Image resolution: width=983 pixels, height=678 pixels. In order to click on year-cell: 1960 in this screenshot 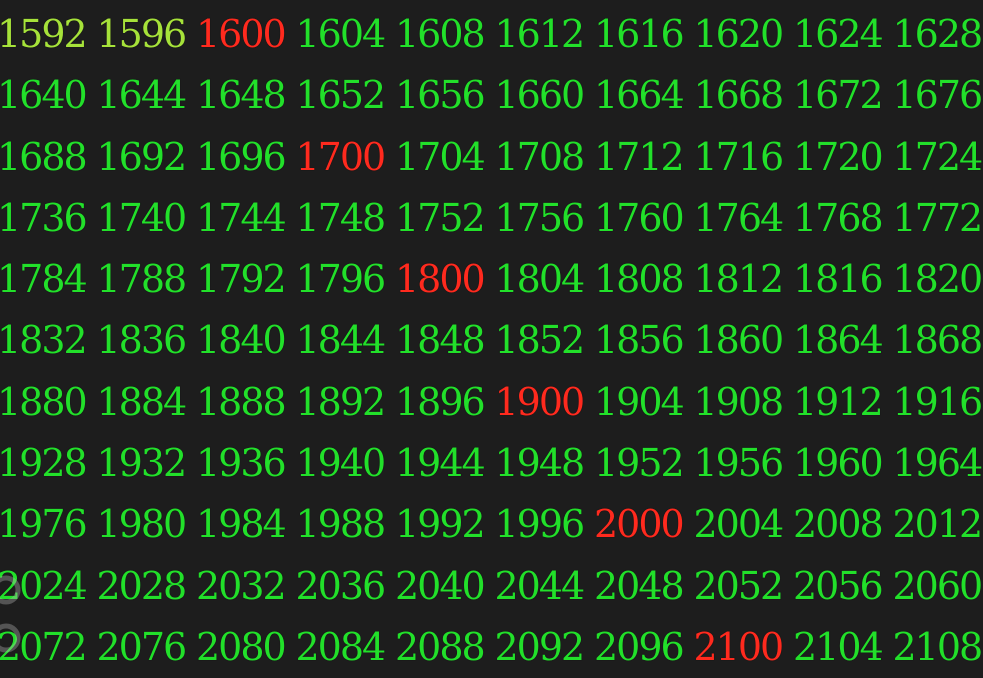, I will do `click(843, 463)`.